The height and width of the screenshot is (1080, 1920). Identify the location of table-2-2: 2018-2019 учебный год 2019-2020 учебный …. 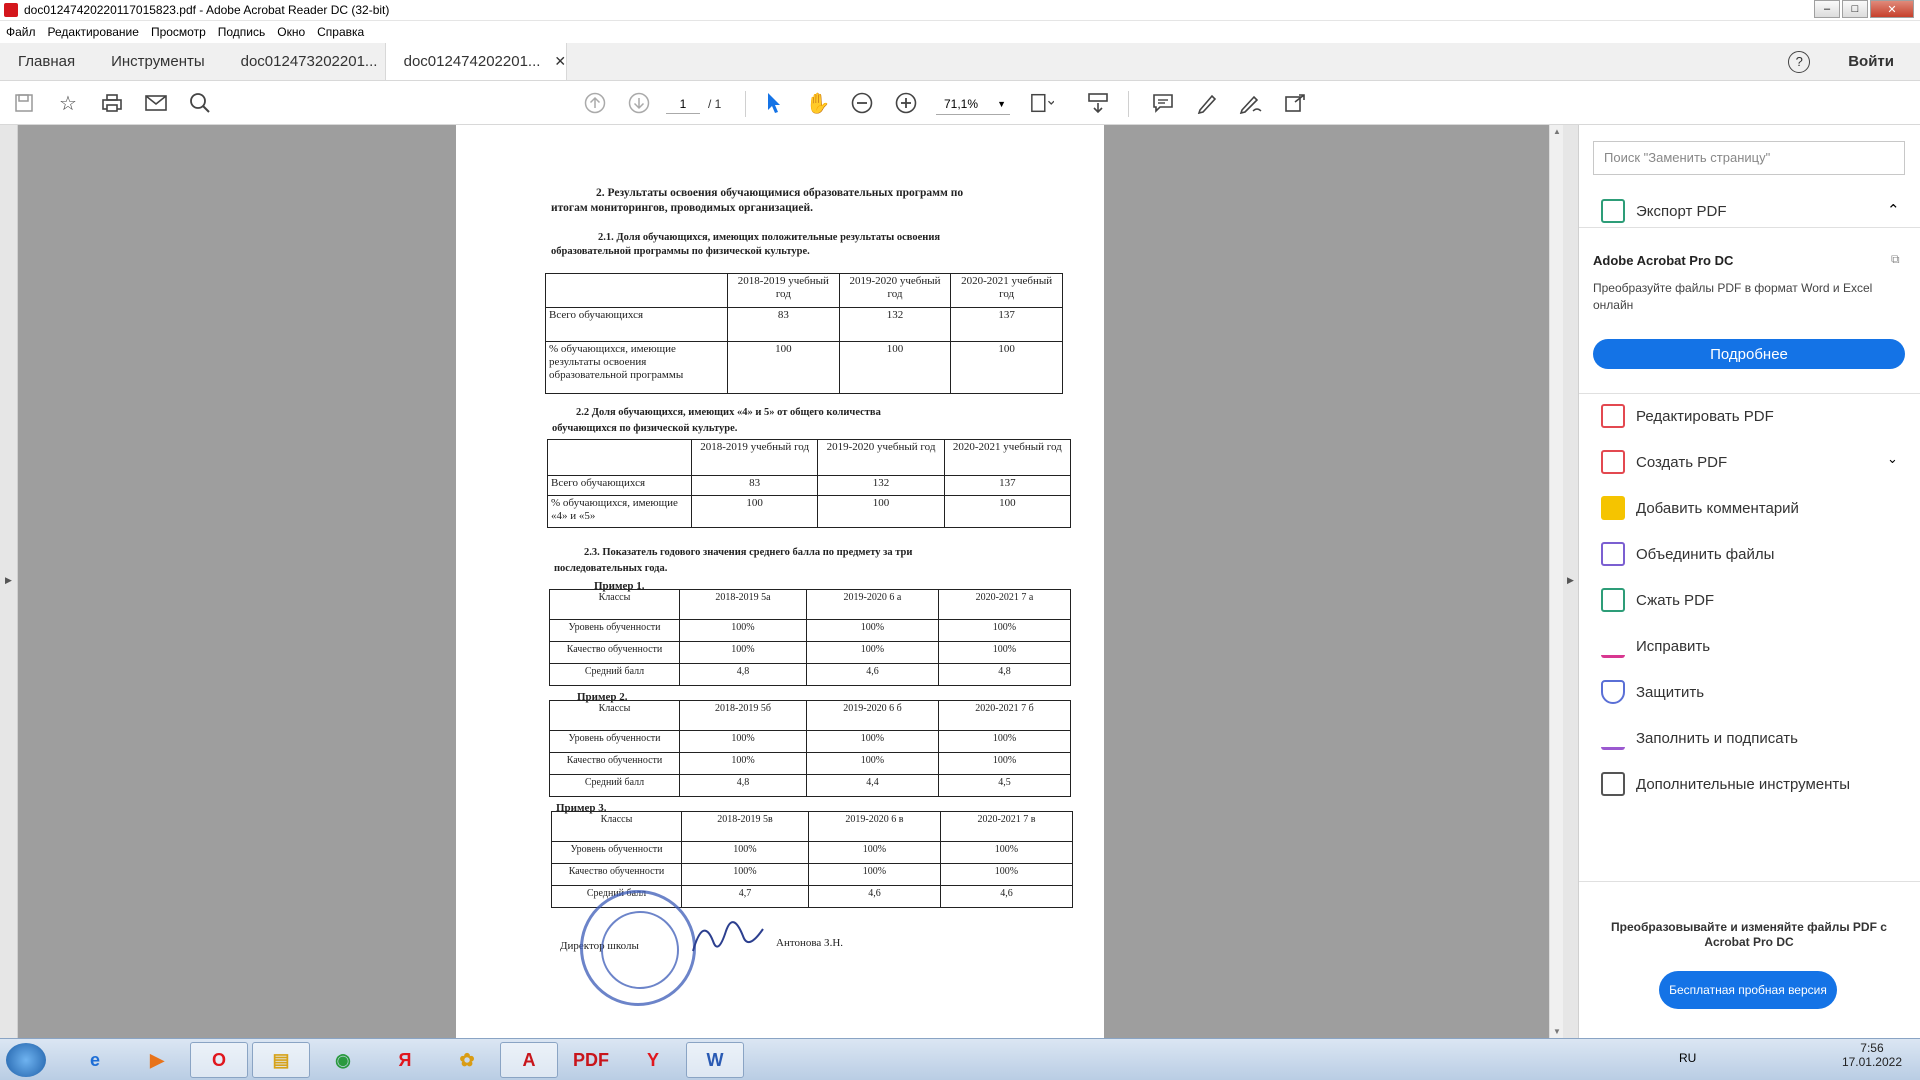
(809, 483).